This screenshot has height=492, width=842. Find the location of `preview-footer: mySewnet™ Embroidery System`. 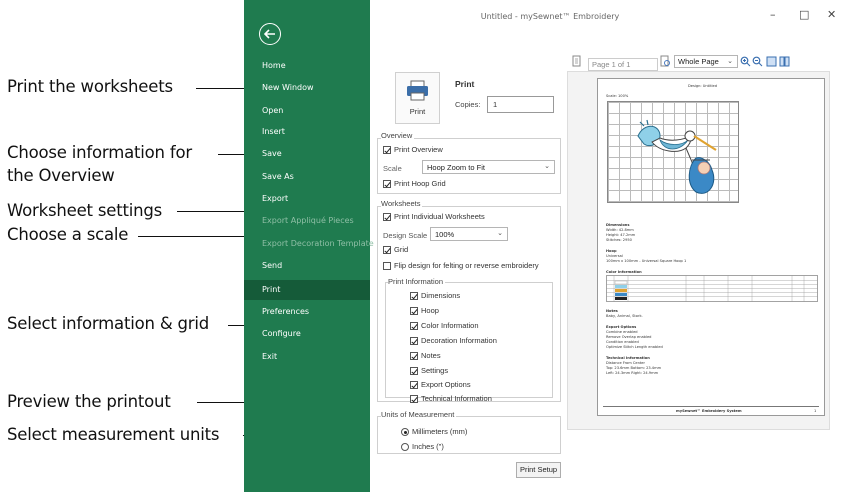

preview-footer: mySewnet™ Embroidery System is located at coordinates (709, 411).